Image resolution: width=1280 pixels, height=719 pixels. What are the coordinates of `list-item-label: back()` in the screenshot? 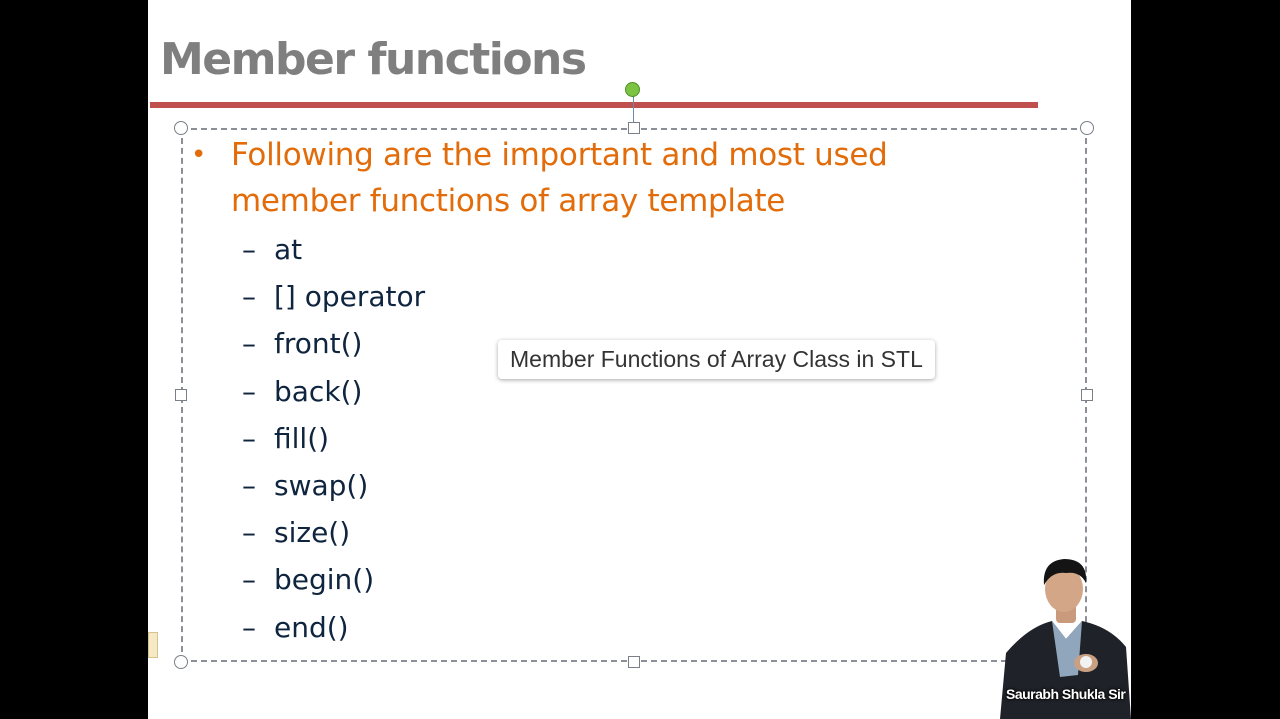 It's located at (318, 391).